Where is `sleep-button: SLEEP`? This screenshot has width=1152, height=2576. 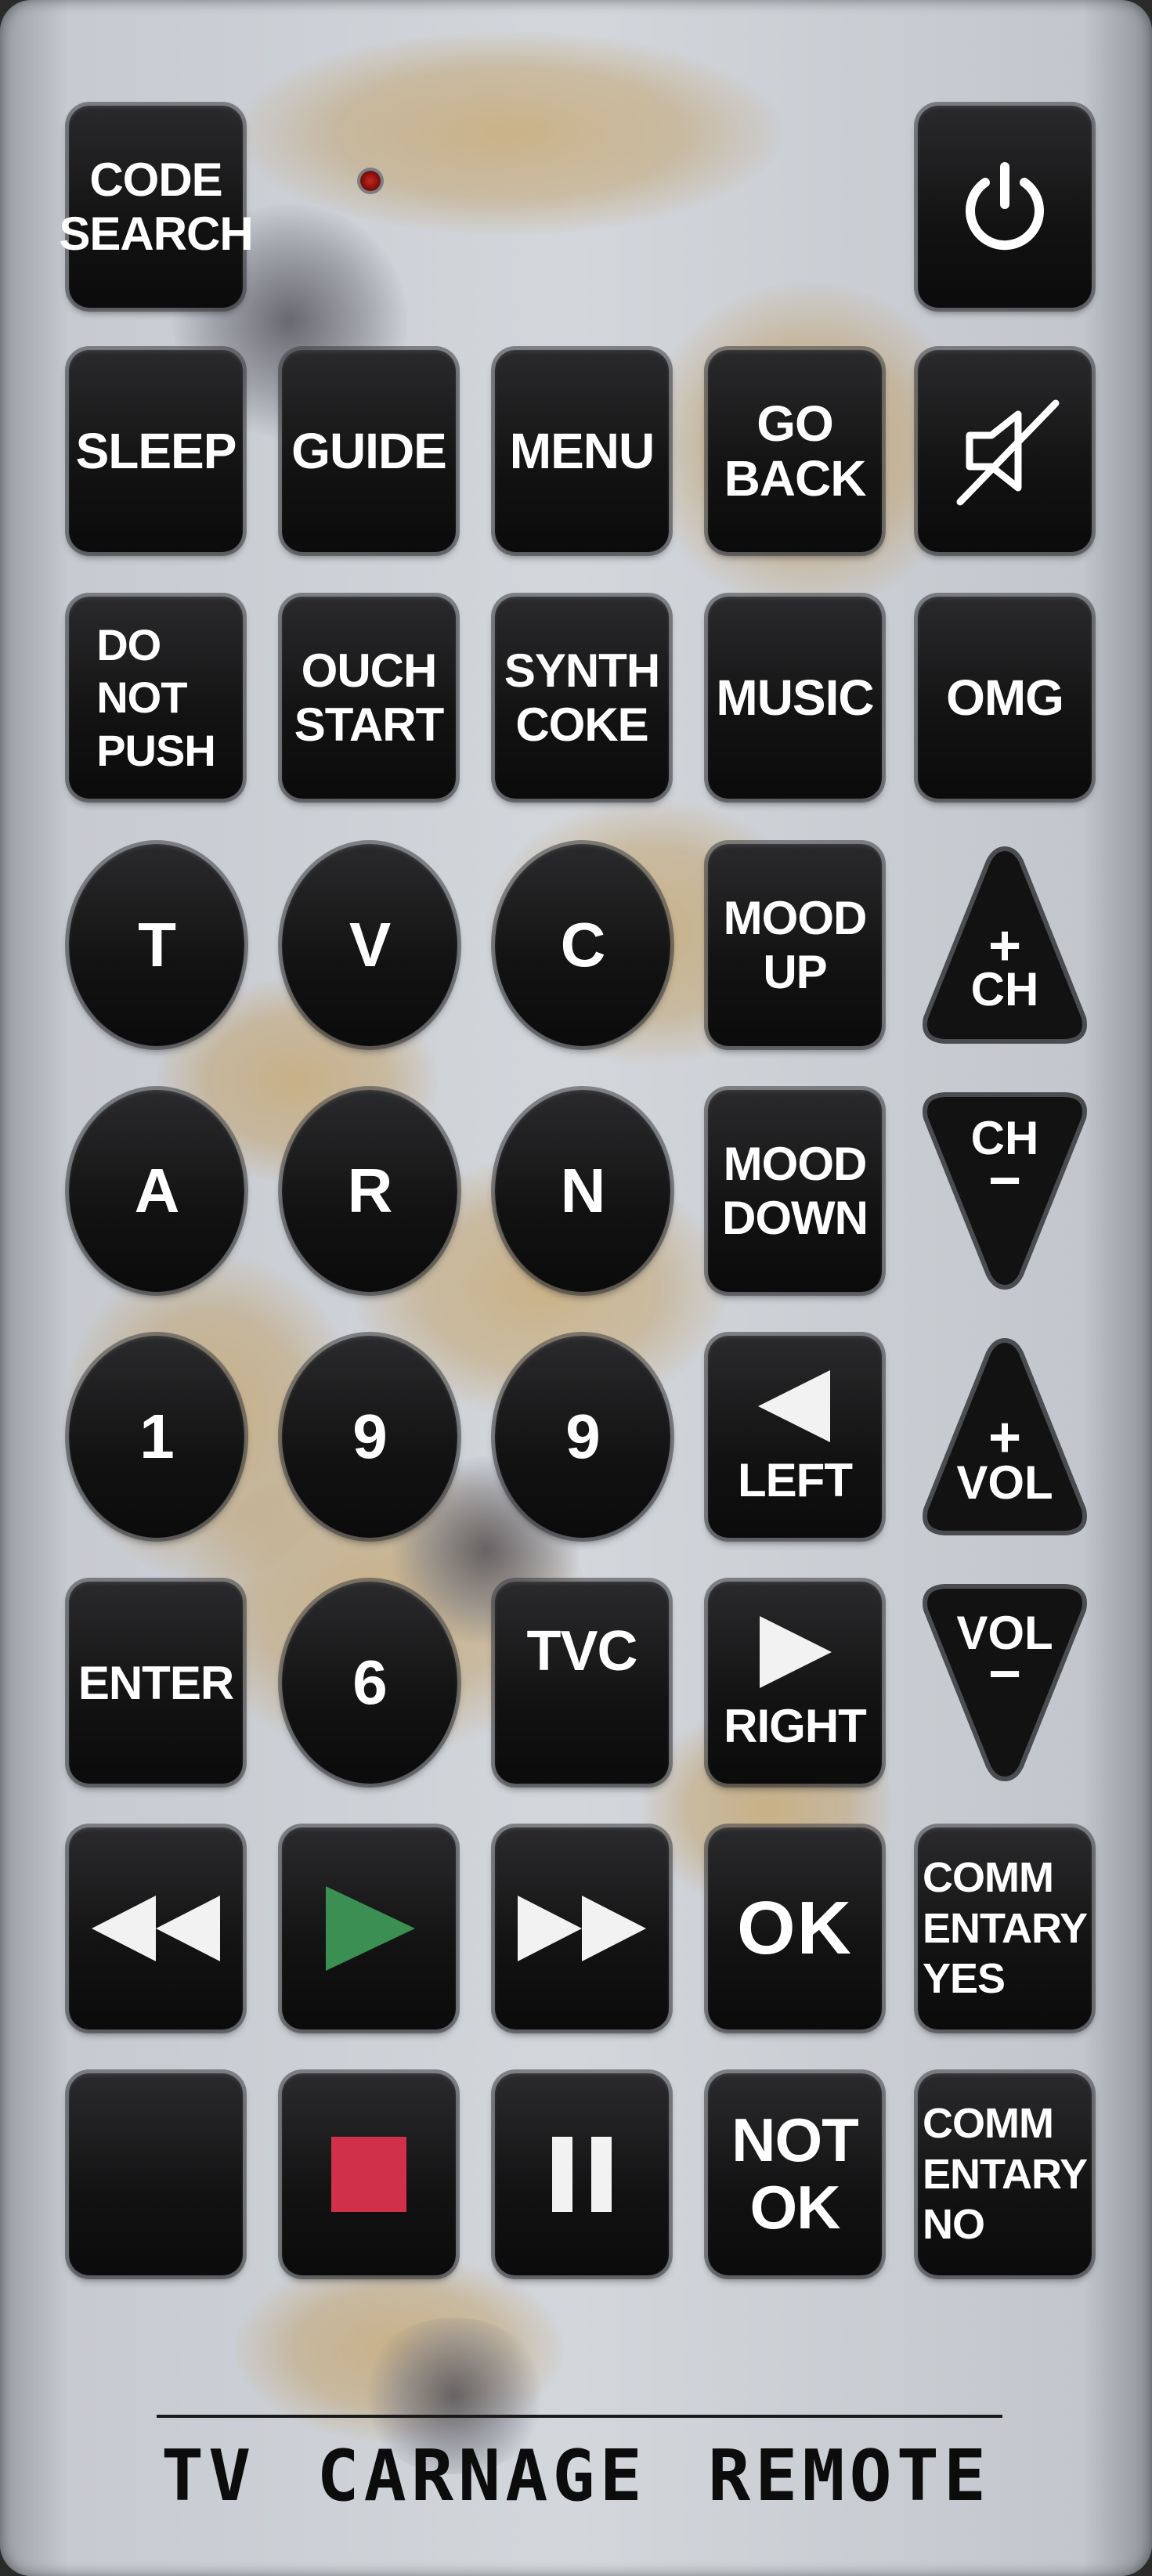
sleep-button: SLEEP is located at coordinates (156, 451).